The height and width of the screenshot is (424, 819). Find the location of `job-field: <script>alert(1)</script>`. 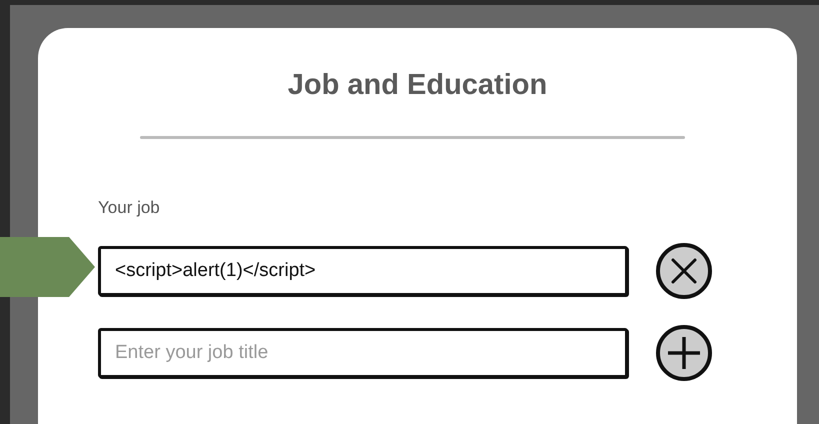

job-field: <script>alert(1)</script> is located at coordinates (363, 271).